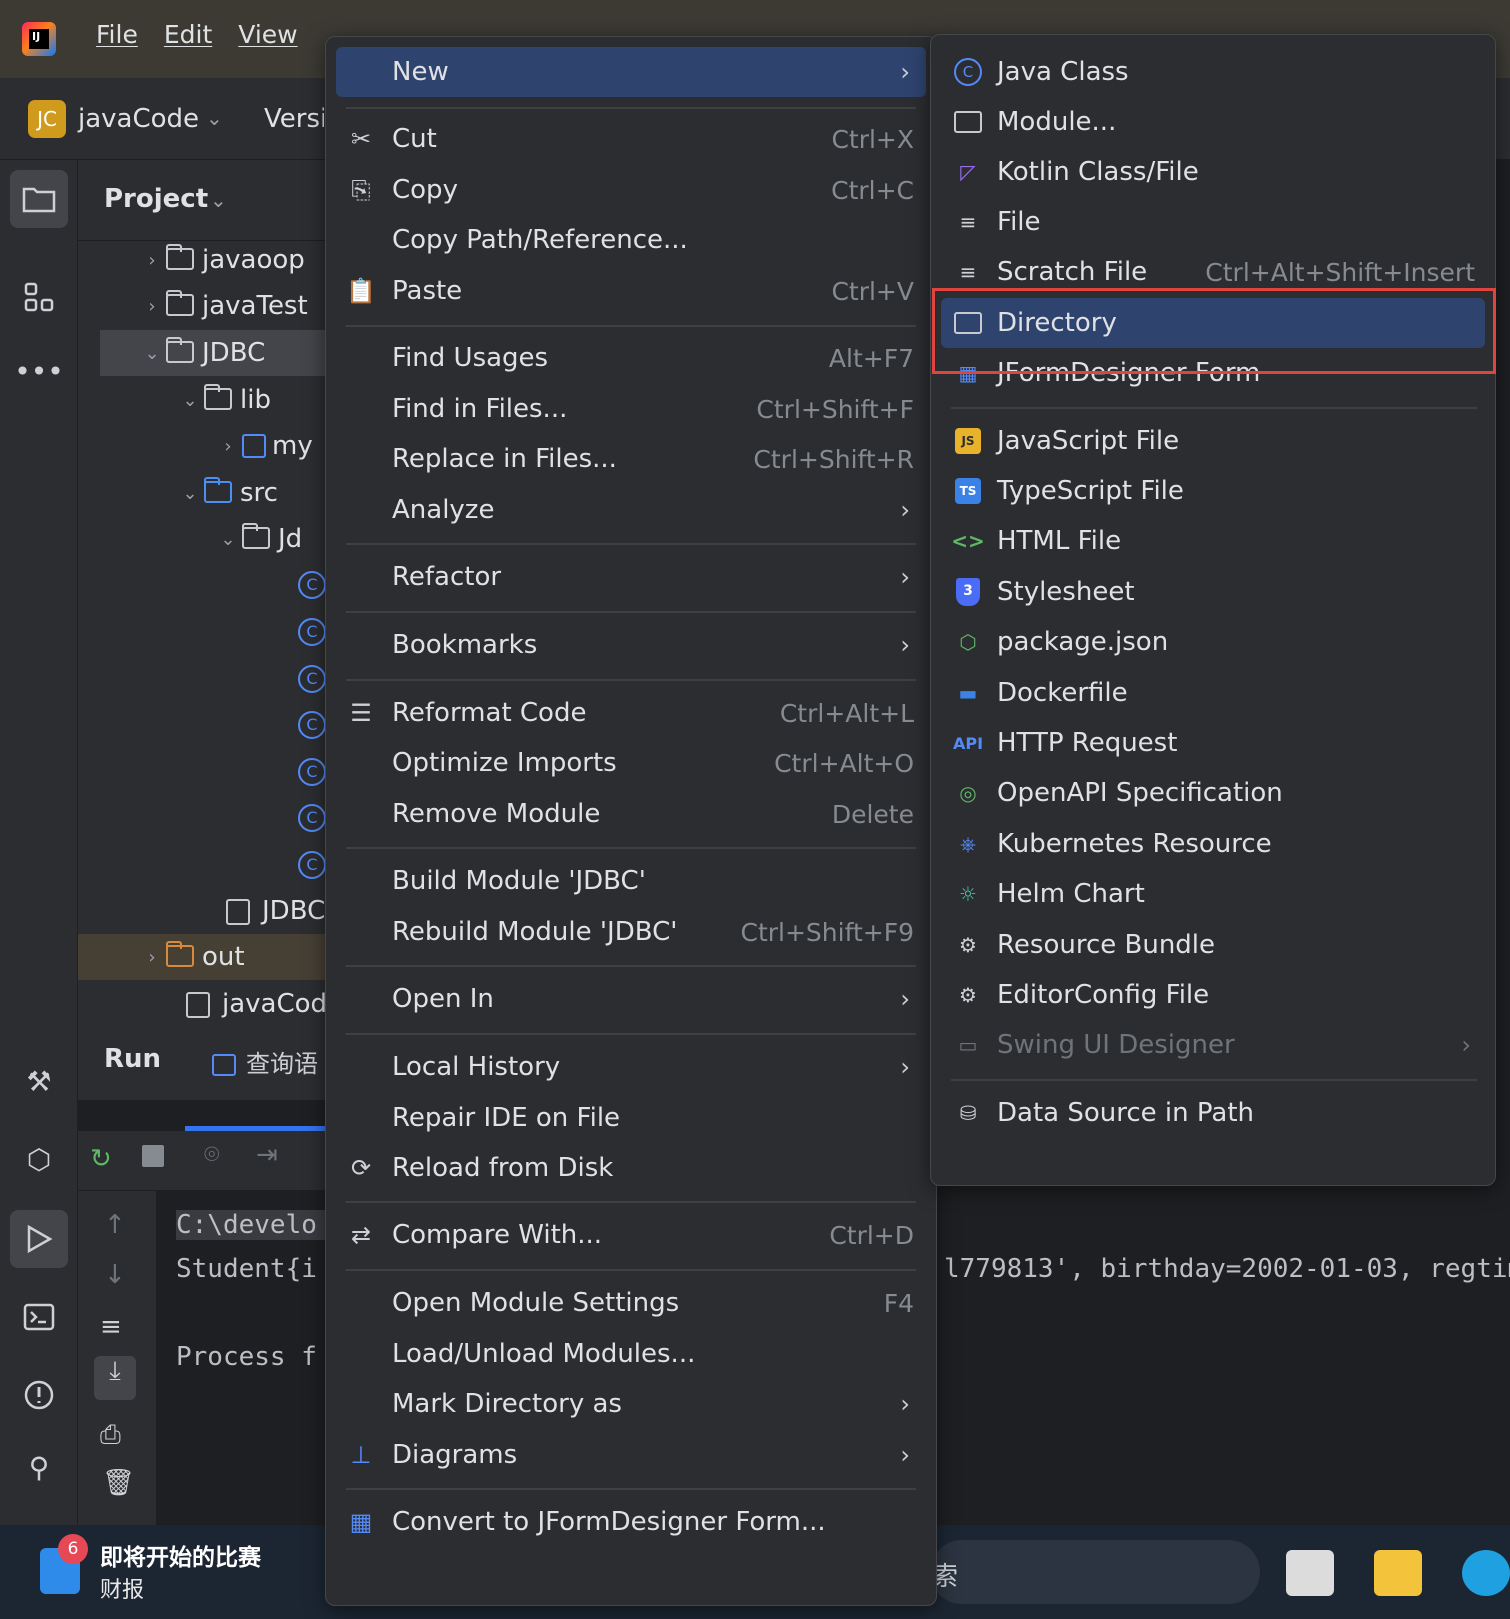 This screenshot has height=1619, width=1510. Describe the element at coordinates (631, 713) in the screenshot. I see `menu-item-reformat-code: ☰ Reformat Code Ctrl+Alt+L` at that location.